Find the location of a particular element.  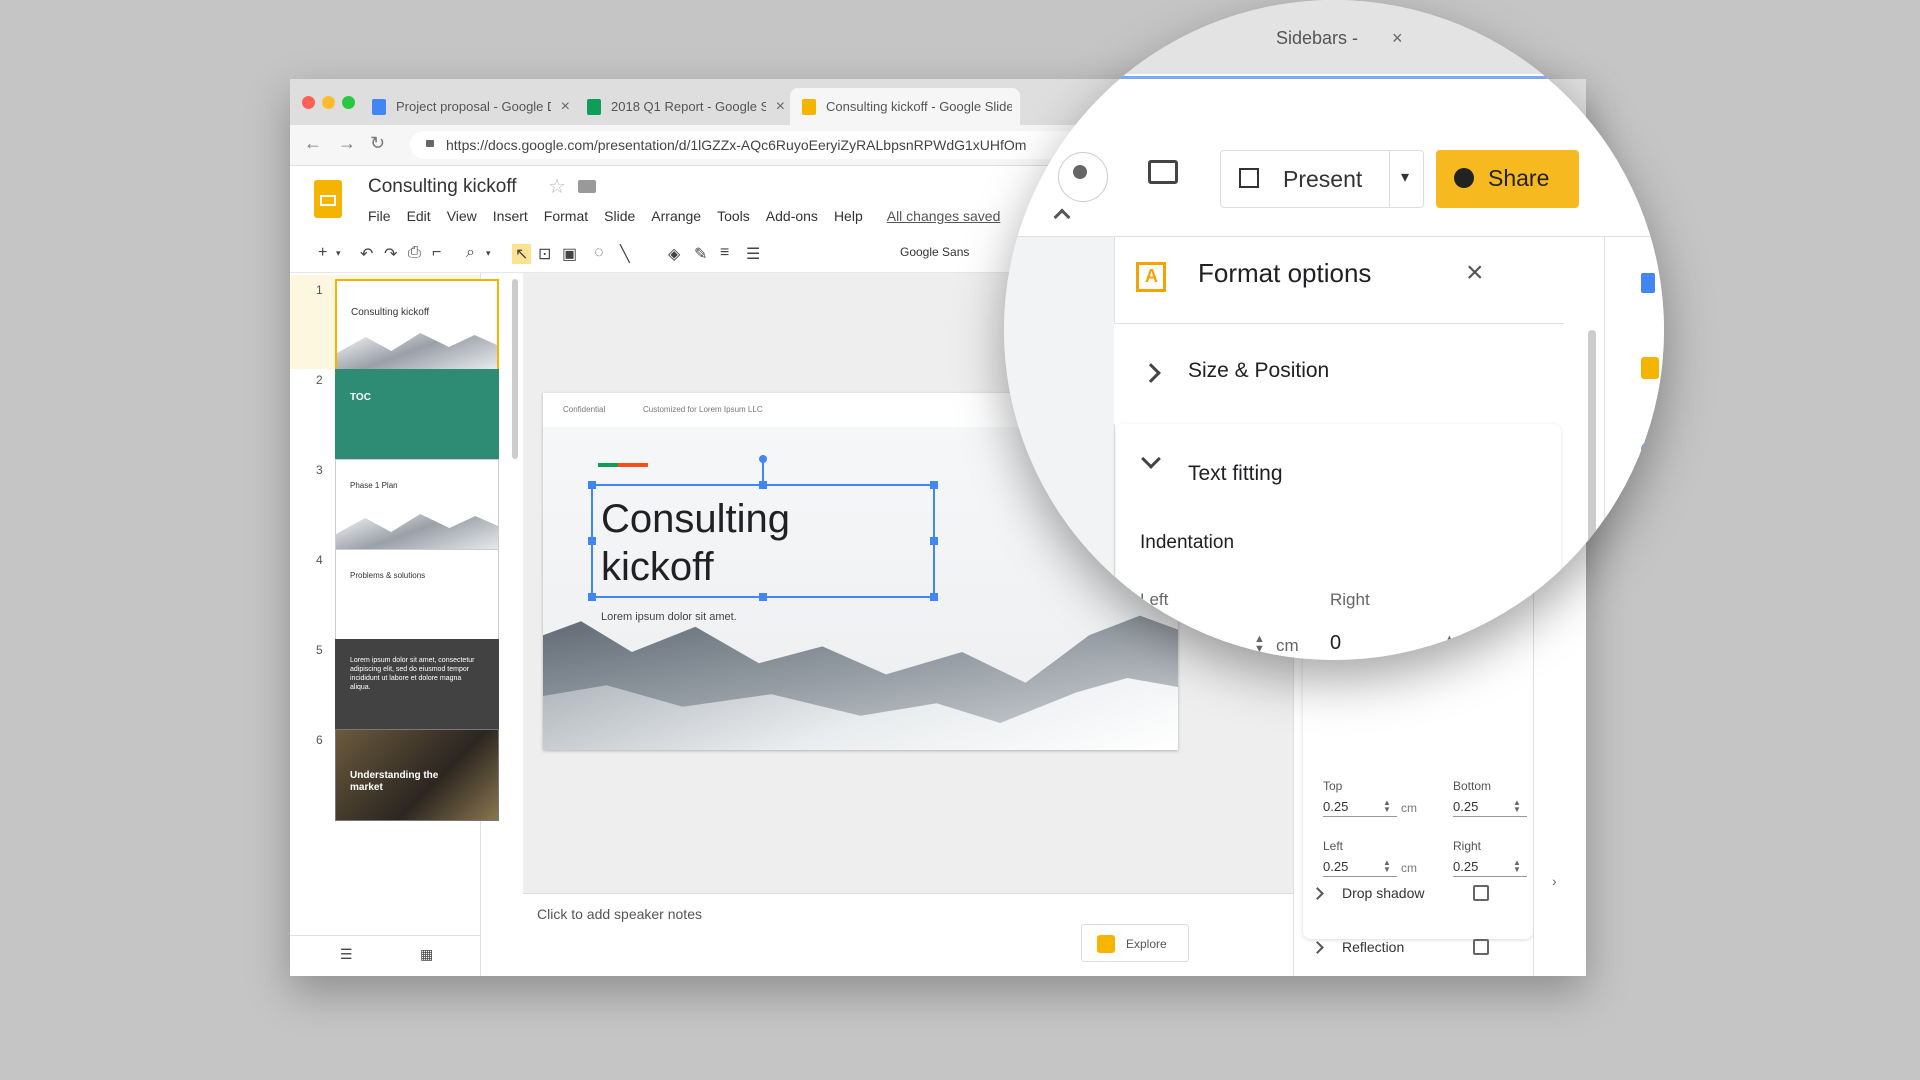

selection-box is located at coordinates (763, 541).